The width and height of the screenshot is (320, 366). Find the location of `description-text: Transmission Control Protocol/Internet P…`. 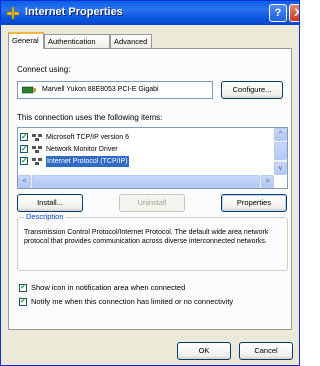

description-text: Transmission Control Protocol/Internet P… is located at coordinates (146, 237).